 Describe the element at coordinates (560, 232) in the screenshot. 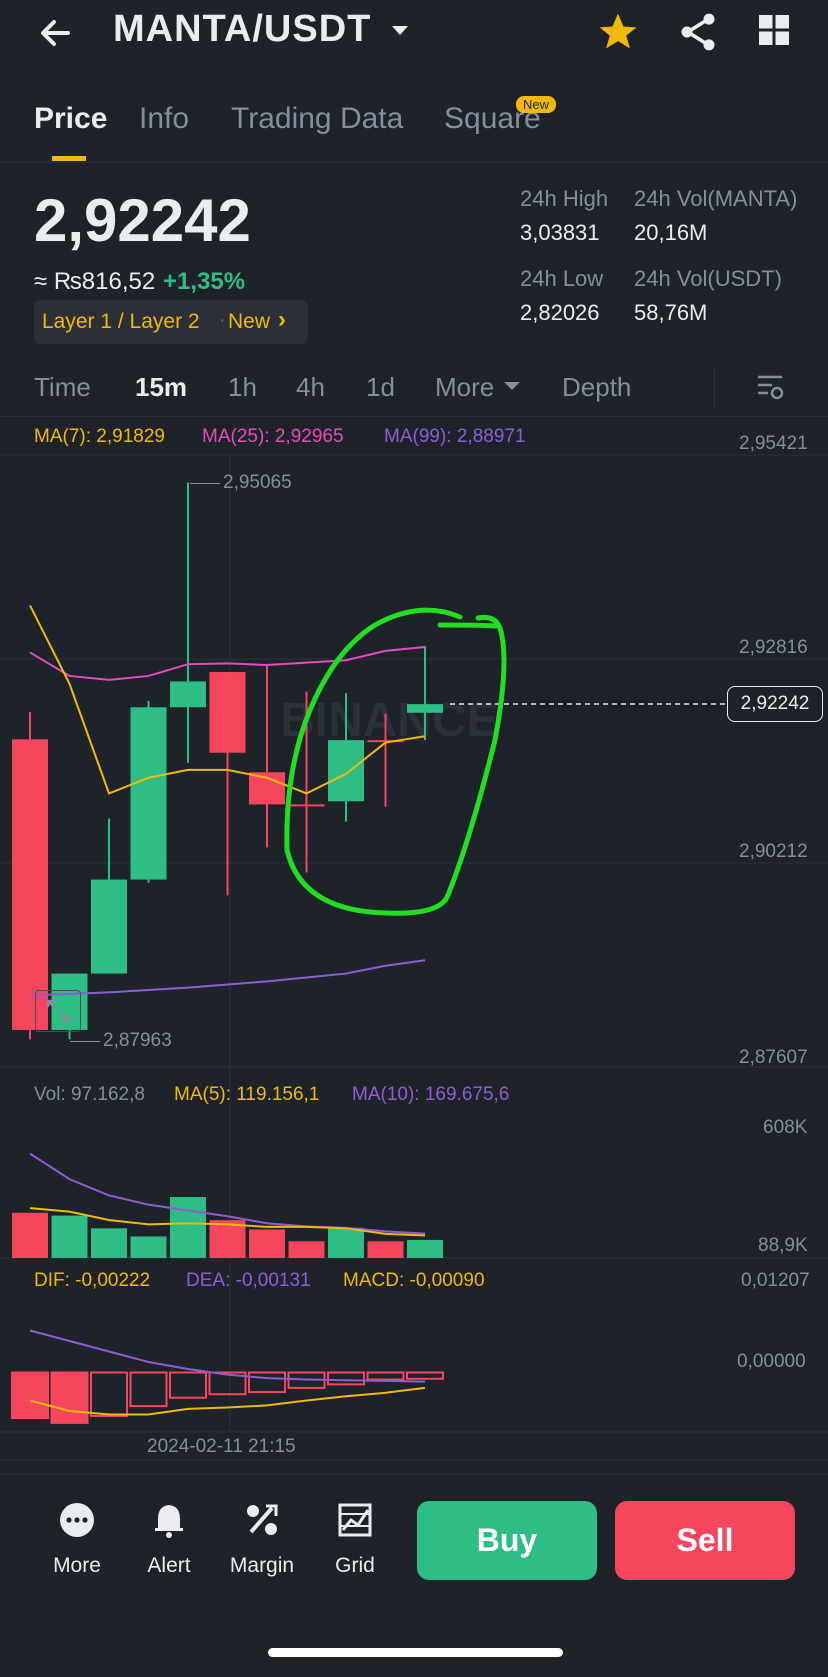

I see `stat-24h-high-value: 3,03831` at that location.